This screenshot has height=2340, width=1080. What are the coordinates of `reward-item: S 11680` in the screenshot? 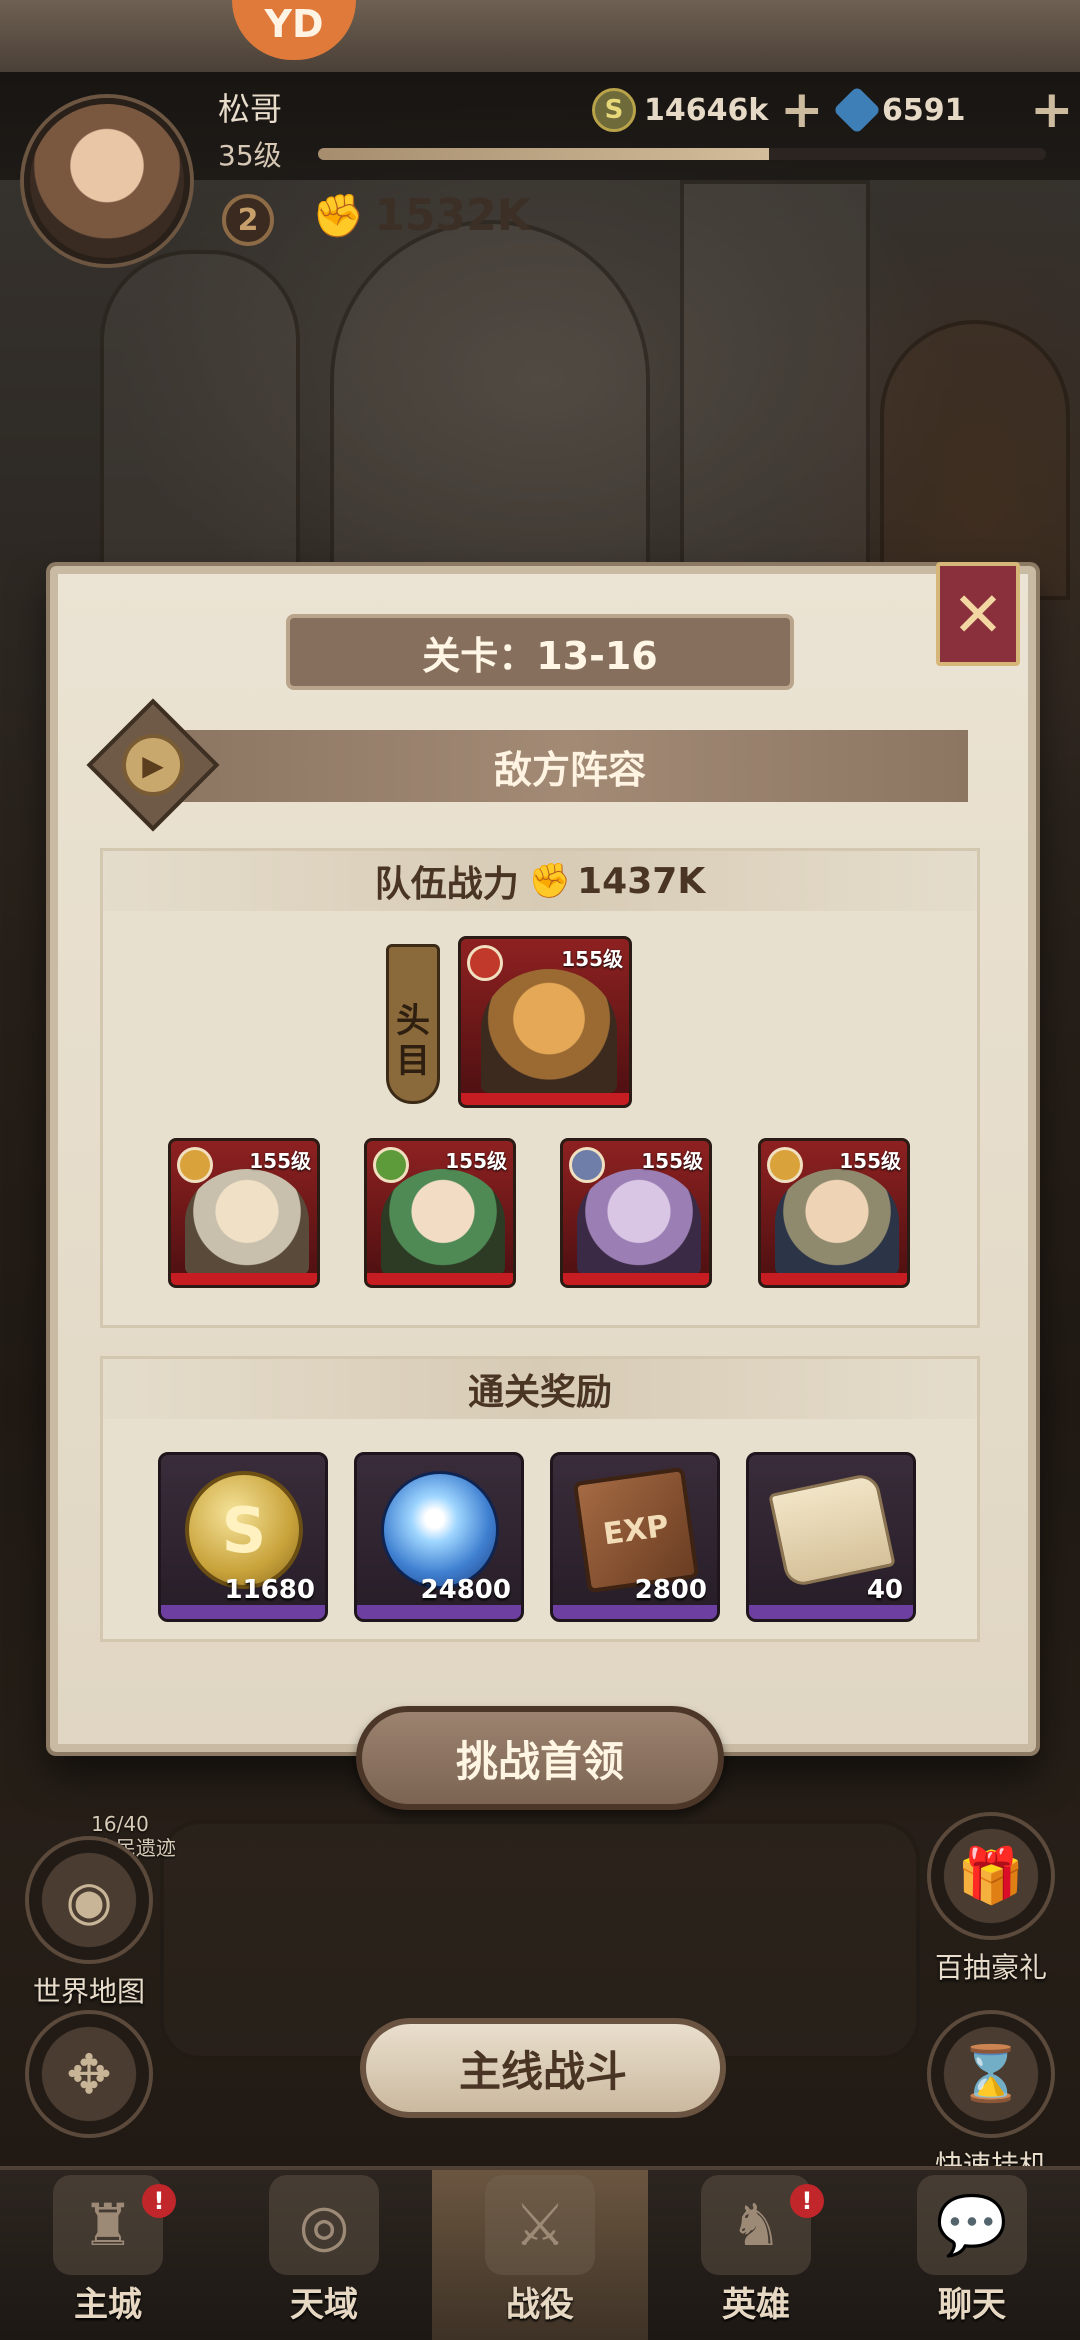 It's located at (243, 1537).